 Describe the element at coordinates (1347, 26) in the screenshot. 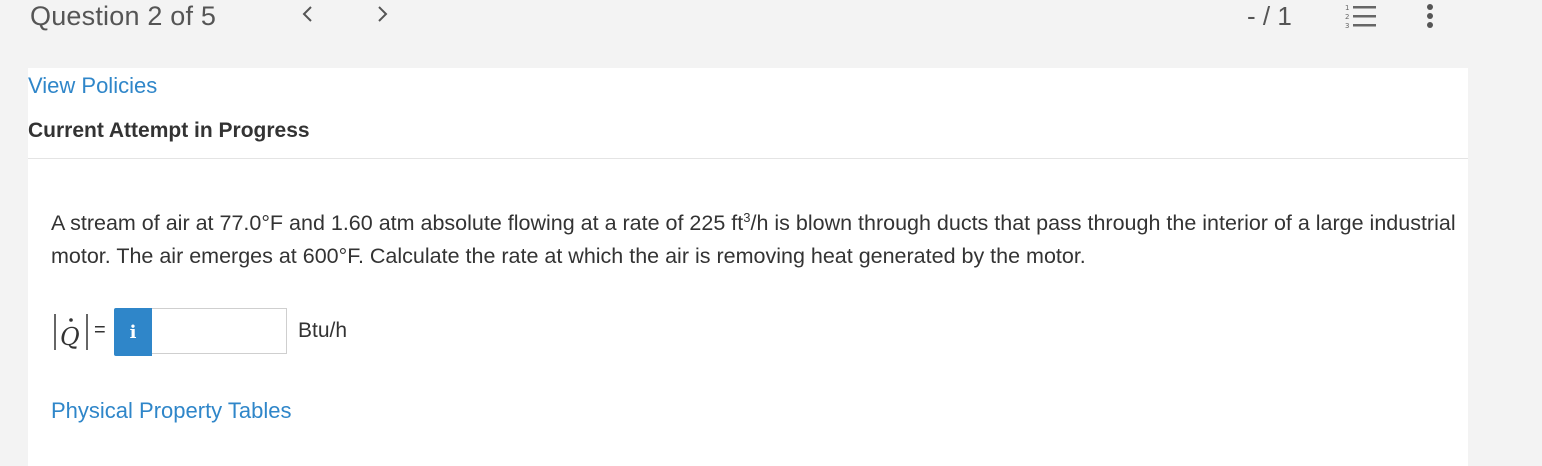

I see `svg-text: 3` at that location.